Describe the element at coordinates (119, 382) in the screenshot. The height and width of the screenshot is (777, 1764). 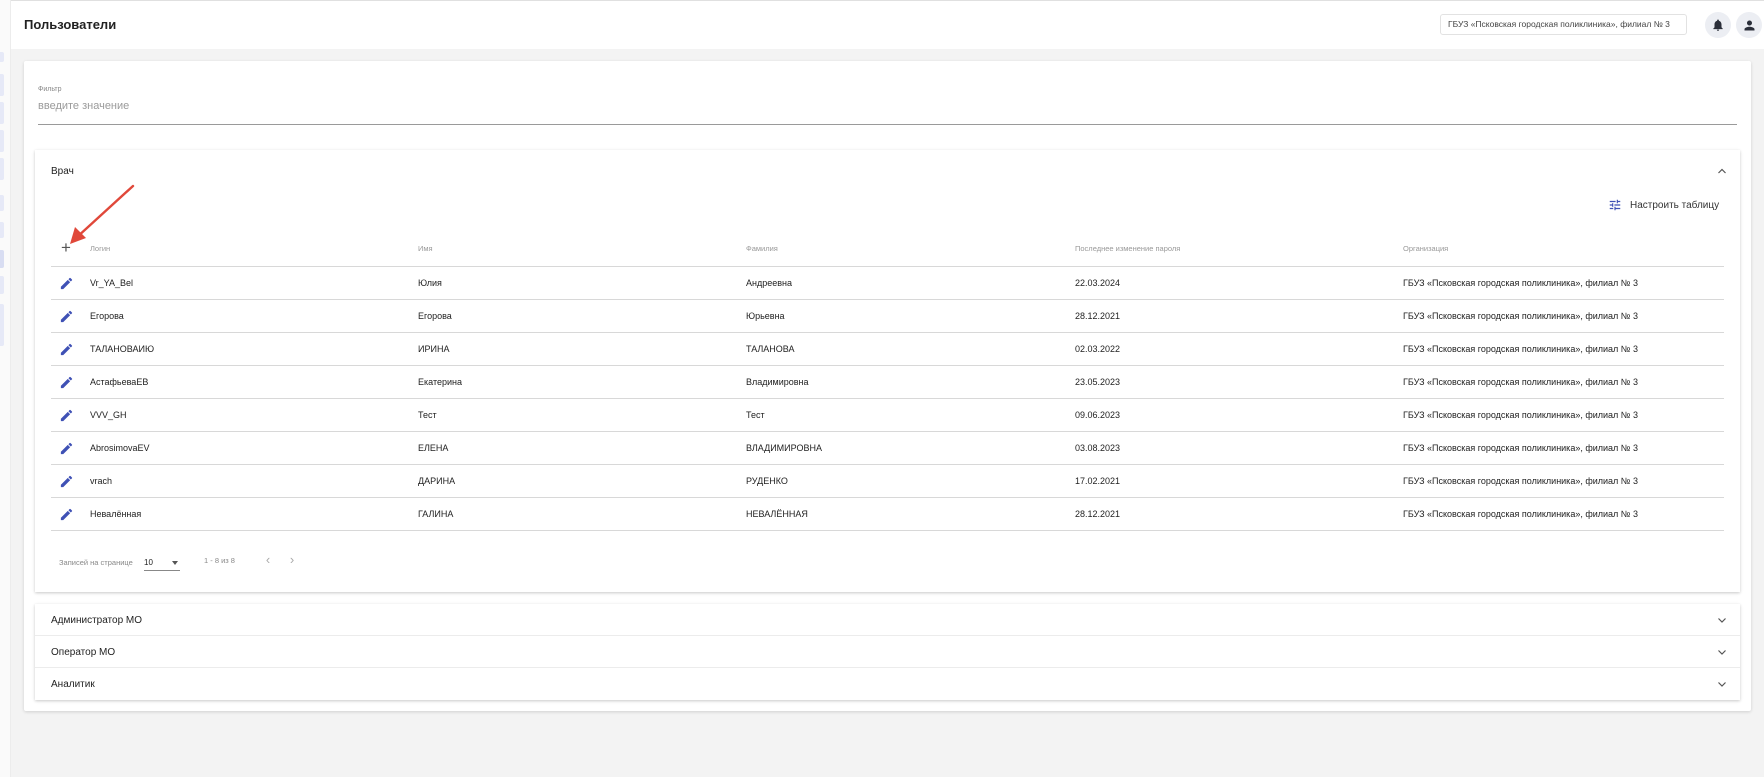
I see `cell-login: АстафьеваЕВ` at that location.